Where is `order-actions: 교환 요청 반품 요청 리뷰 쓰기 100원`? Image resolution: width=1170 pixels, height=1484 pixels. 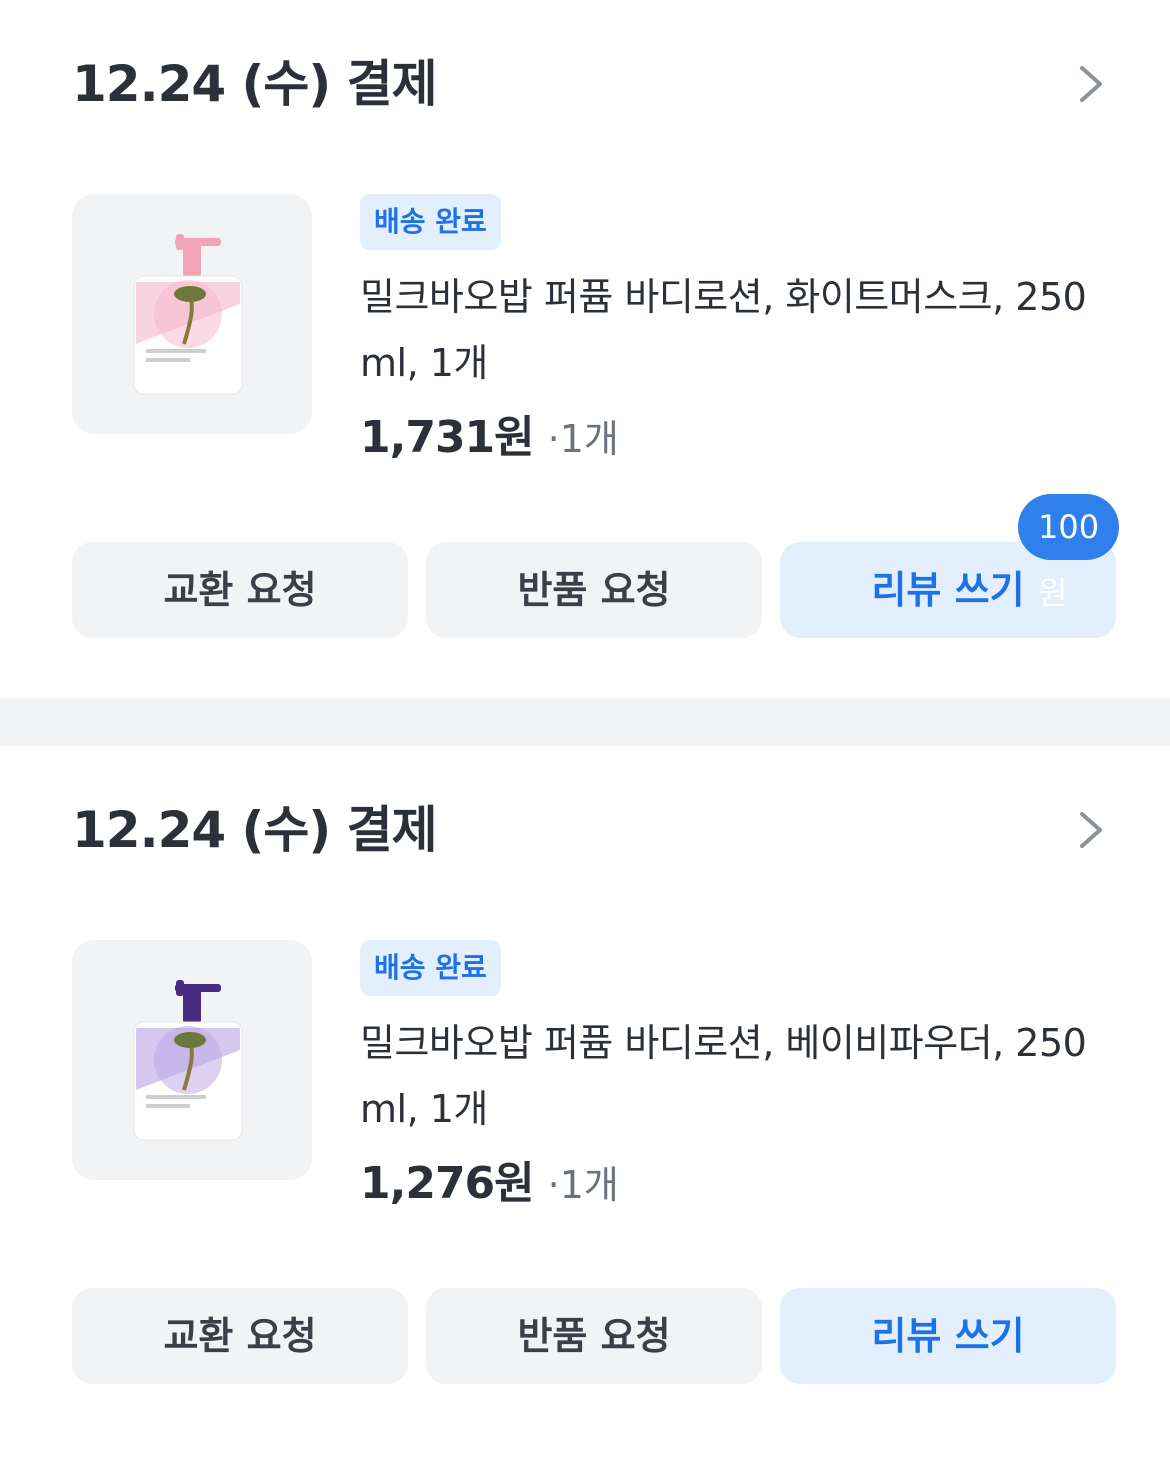
order-actions: 교환 요청 반품 요청 리뷰 쓰기 100원 is located at coordinates (596, 566).